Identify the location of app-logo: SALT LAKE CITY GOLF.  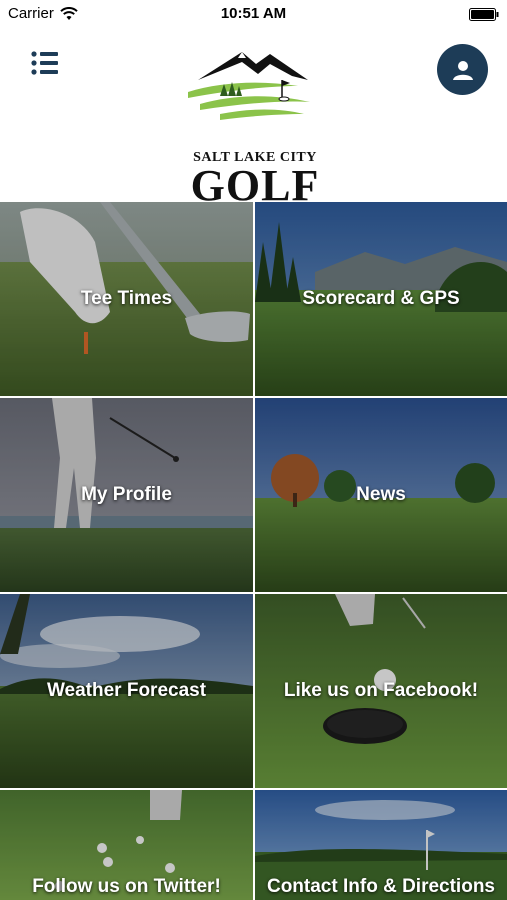
(255, 128).